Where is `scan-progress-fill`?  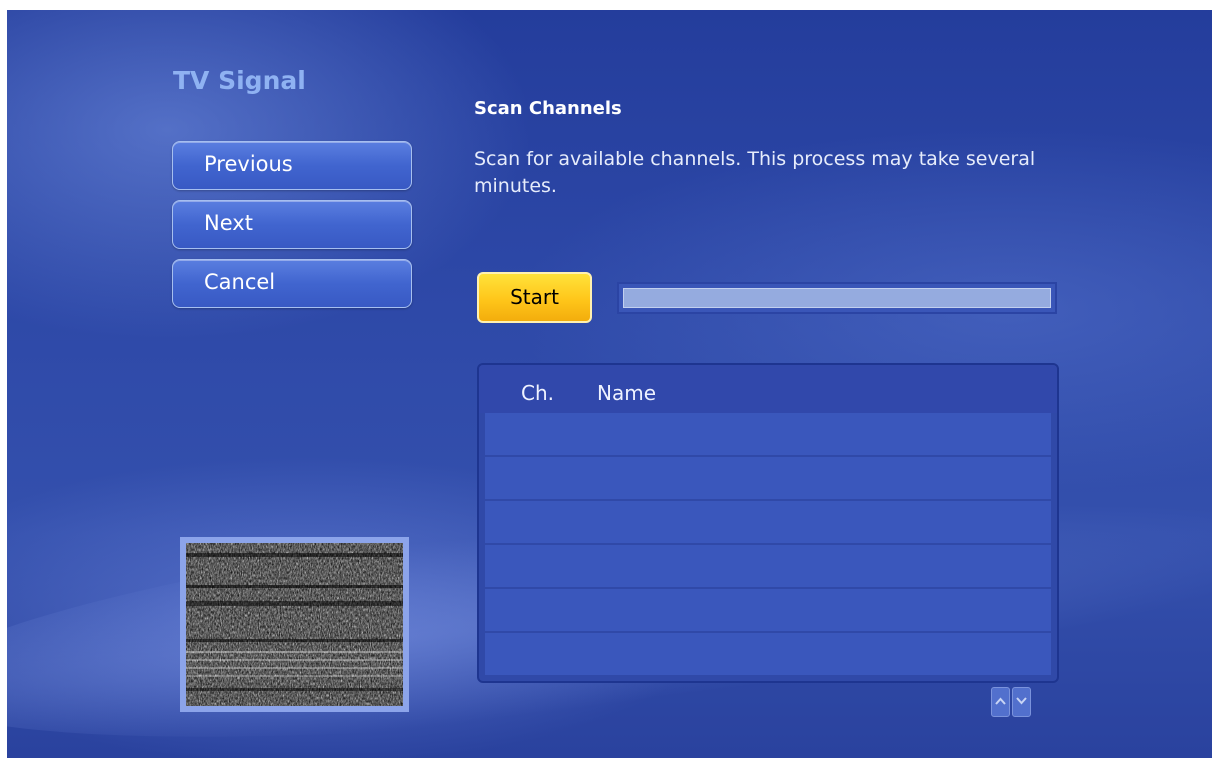 scan-progress-fill is located at coordinates (837, 298).